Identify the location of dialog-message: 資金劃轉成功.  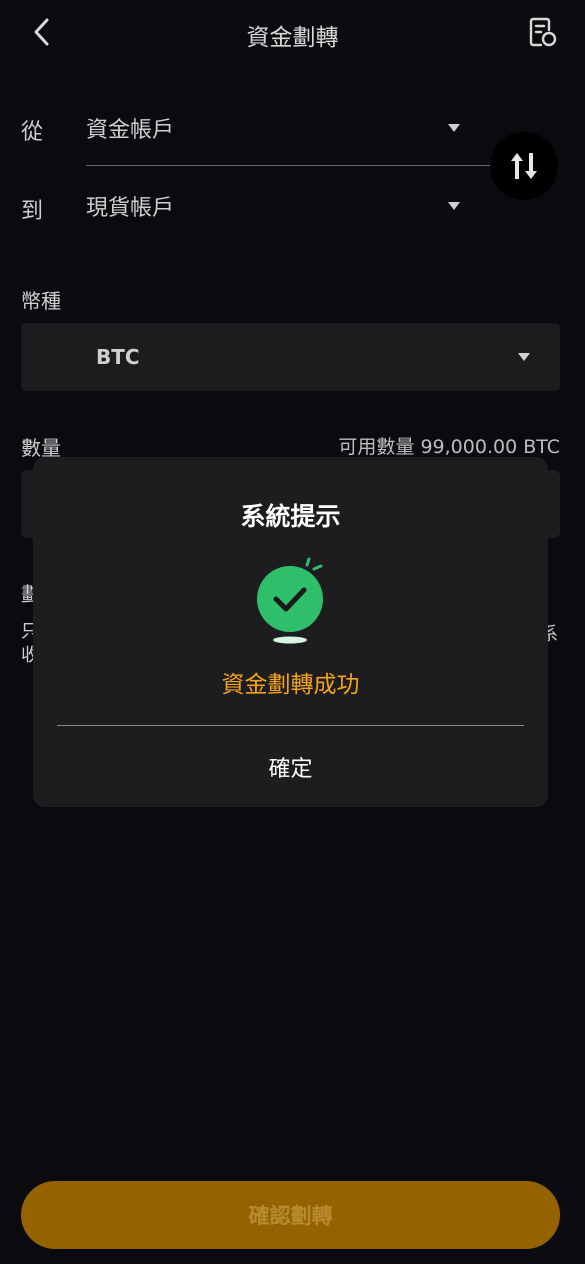
(290, 685).